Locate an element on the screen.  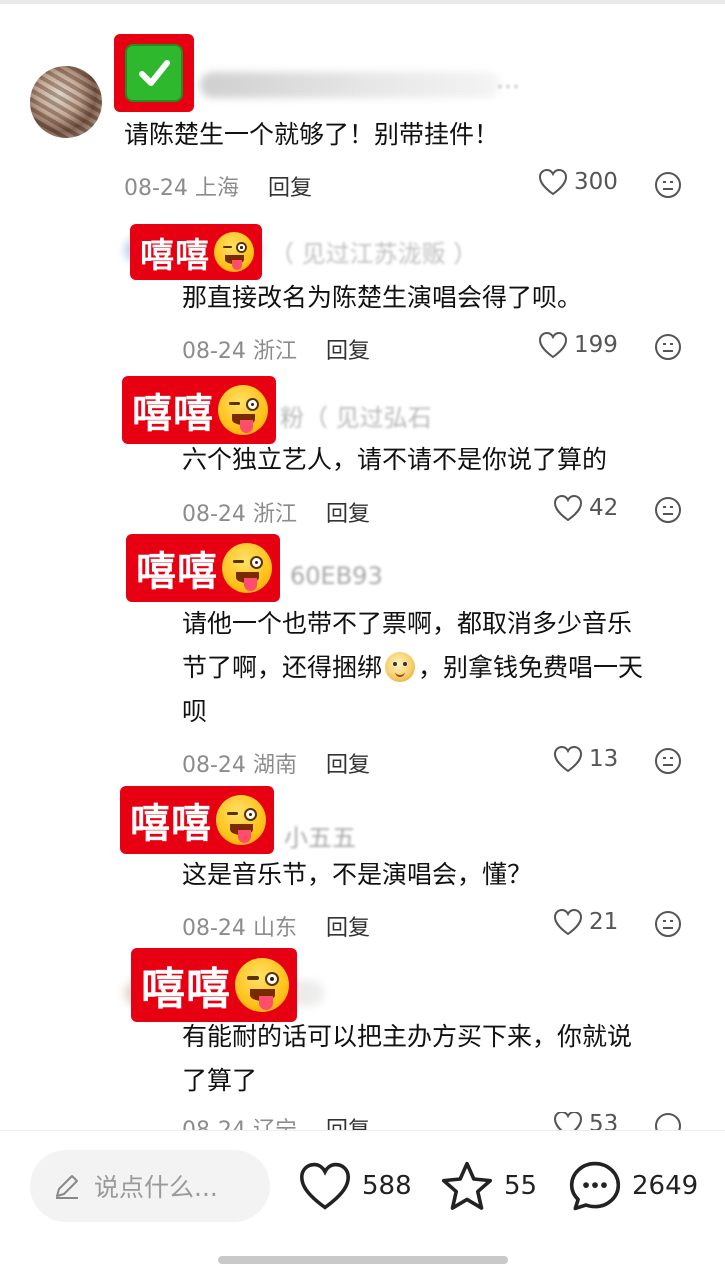
comment-line: 那直接改名为陈楚生演唱会得了呗。 is located at coordinates (382, 297).